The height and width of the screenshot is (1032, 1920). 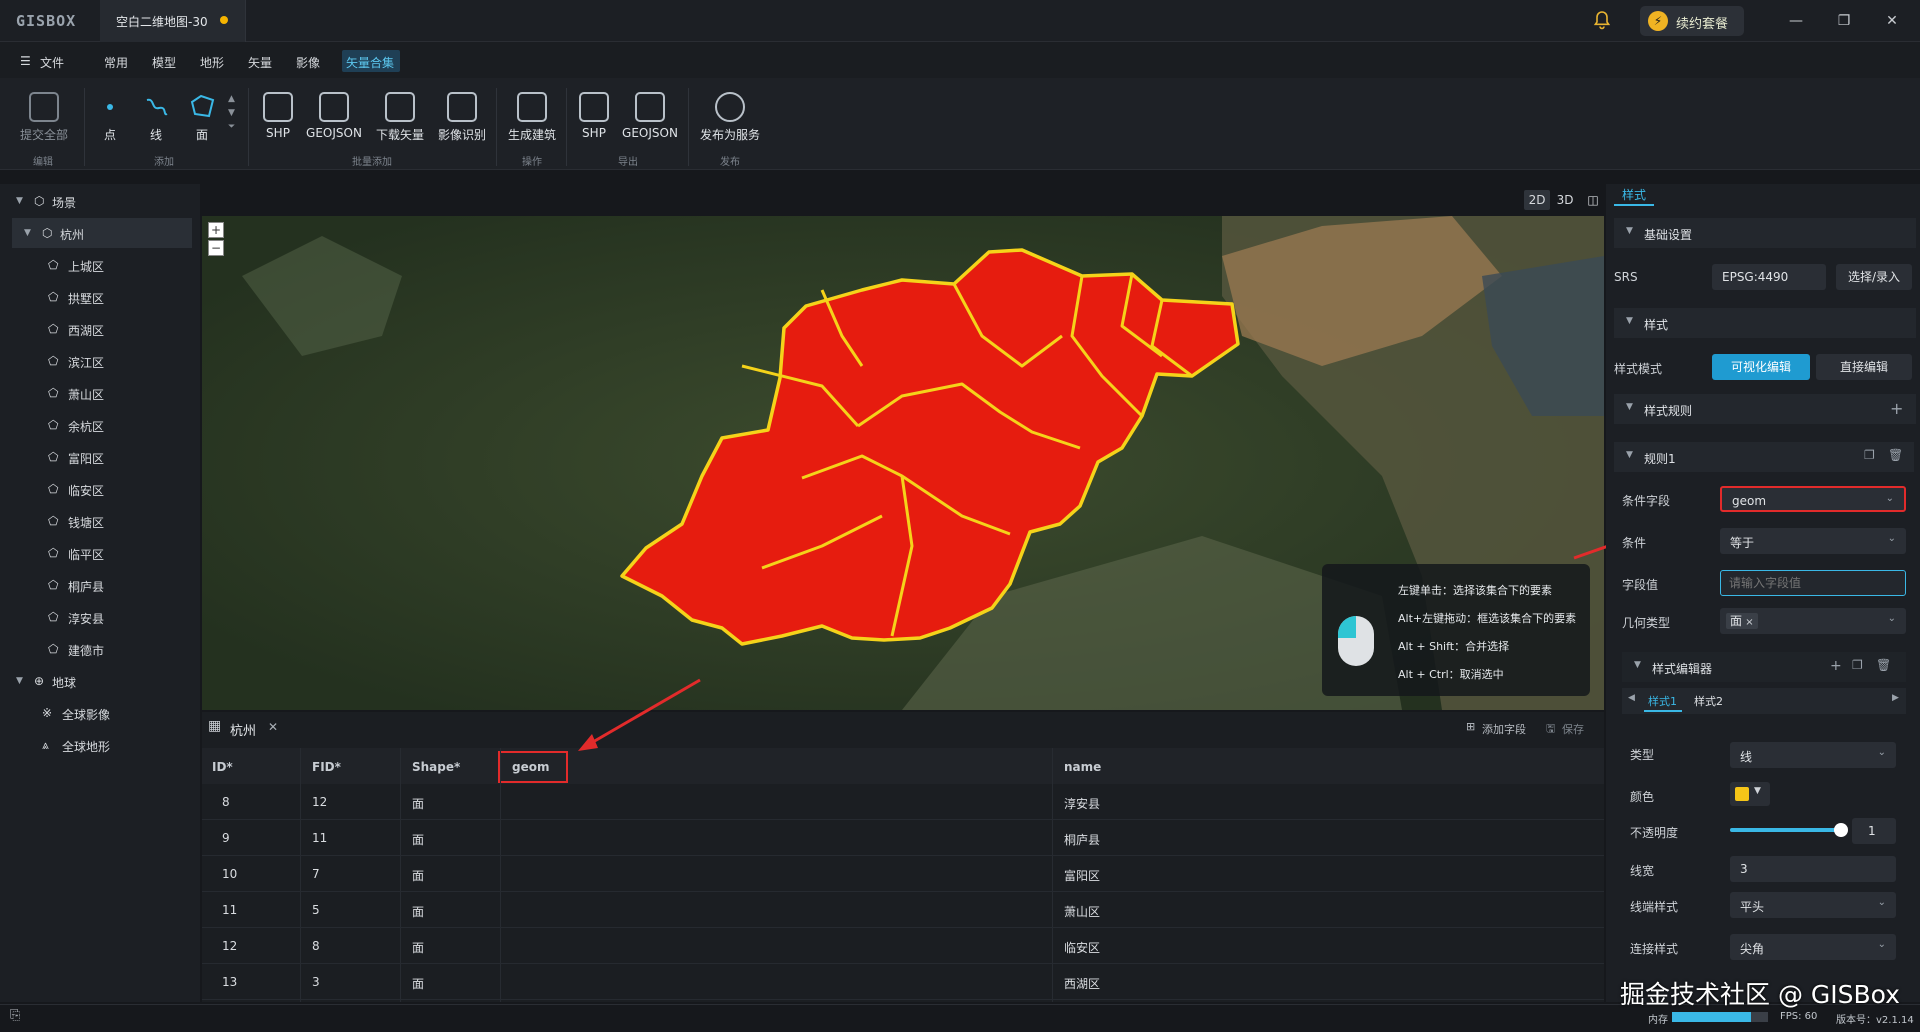 I want to click on line-cap-select: 平头 ⌄, so click(x=1813, y=905).